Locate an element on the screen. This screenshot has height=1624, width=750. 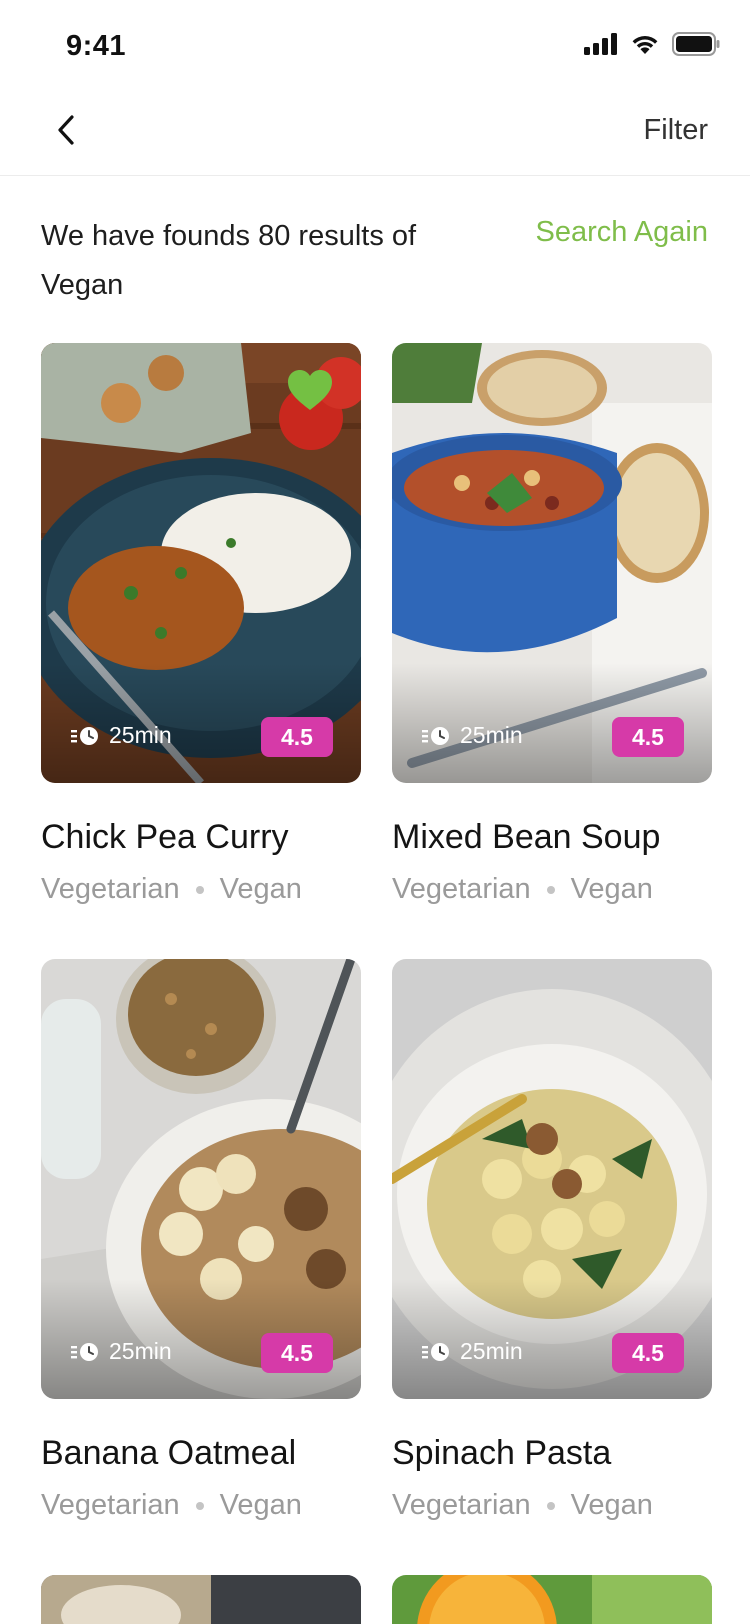
recipe-card: 25min 4.5 Spinach Pasta Vegetarian Vegan is located at coordinates (552, 1240).